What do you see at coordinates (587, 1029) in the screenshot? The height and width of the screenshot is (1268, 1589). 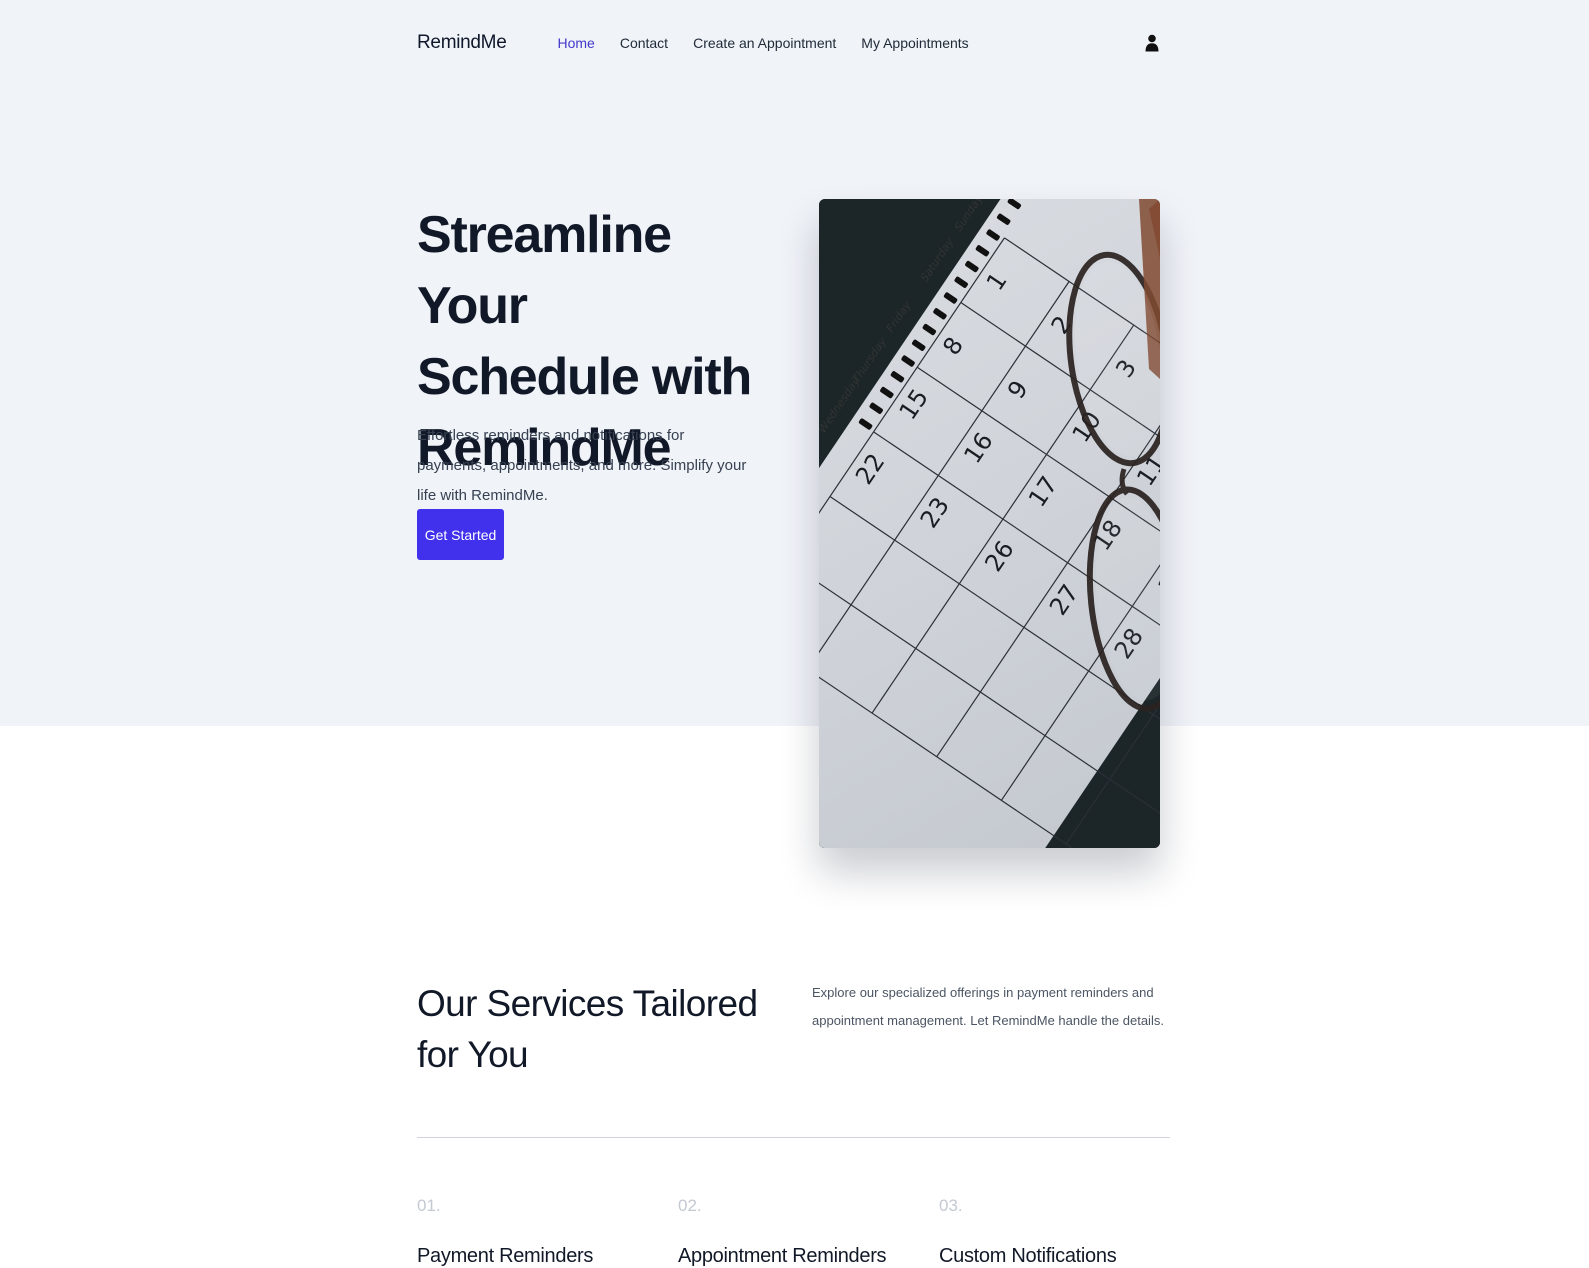 I see `services-title: Our Services Tailored for You` at bounding box center [587, 1029].